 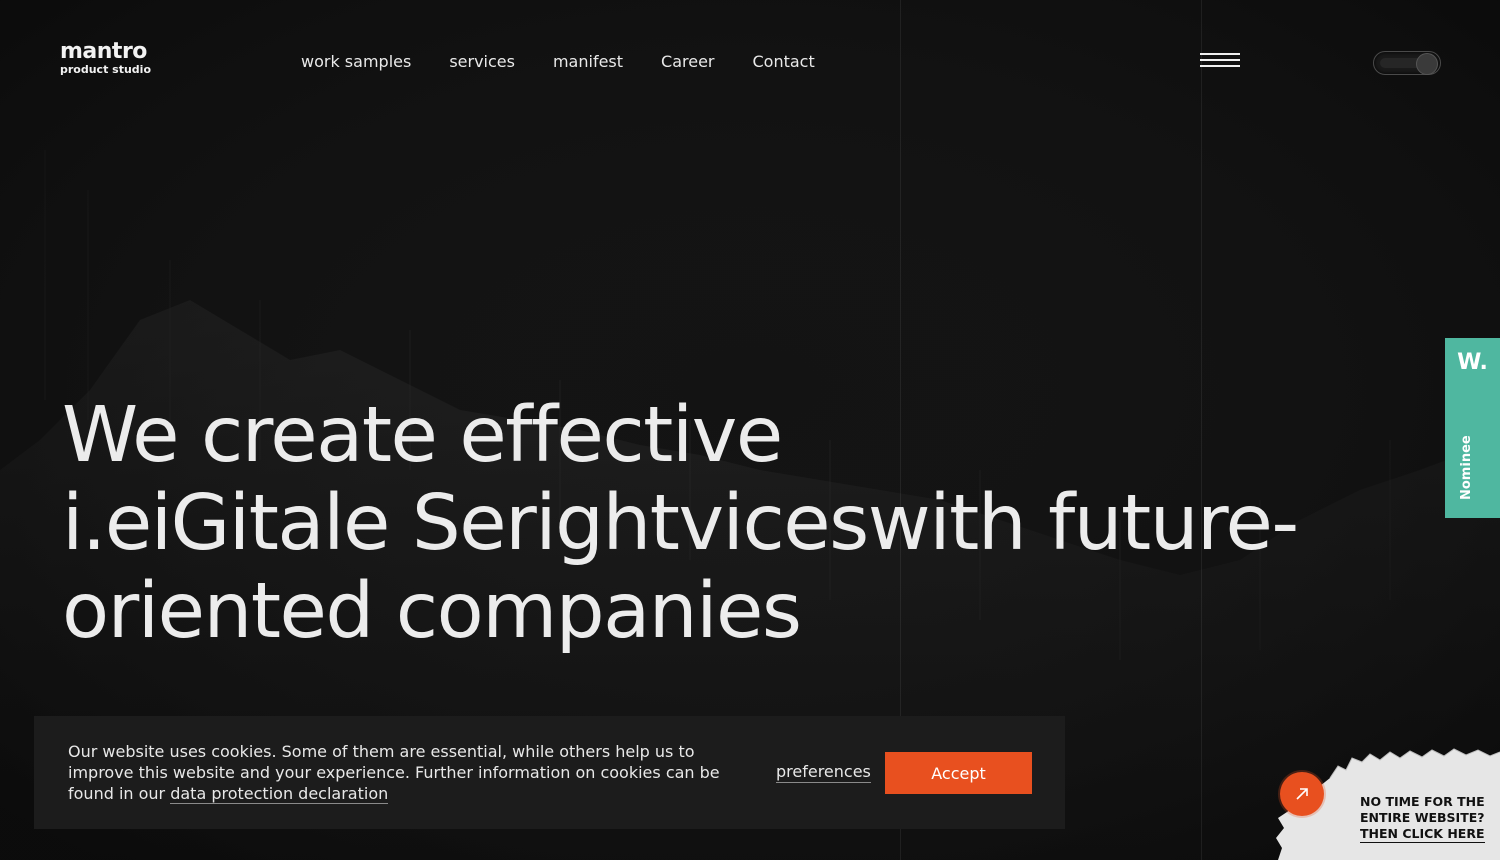 I want to click on arrow-up-right-icon, so click(x=1302, y=794).